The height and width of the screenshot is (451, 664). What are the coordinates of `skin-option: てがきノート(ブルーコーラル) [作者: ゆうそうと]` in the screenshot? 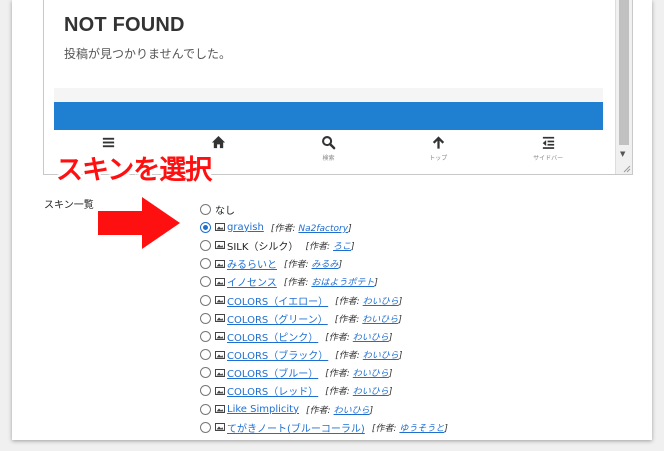 It's located at (324, 427).